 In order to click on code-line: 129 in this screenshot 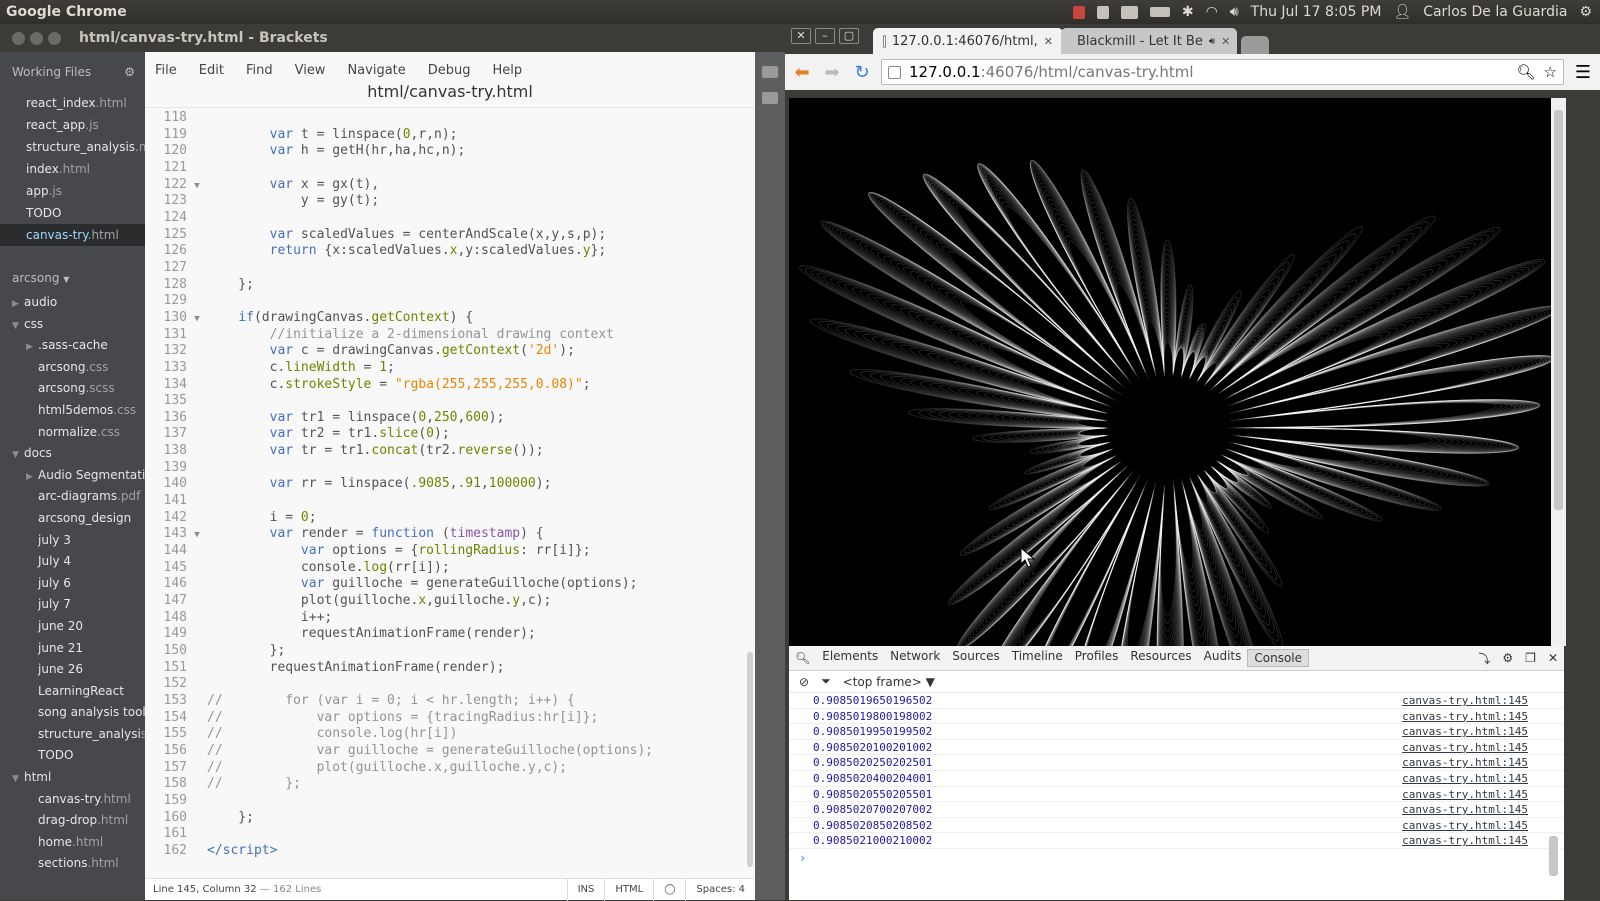, I will do `click(450, 301)`.